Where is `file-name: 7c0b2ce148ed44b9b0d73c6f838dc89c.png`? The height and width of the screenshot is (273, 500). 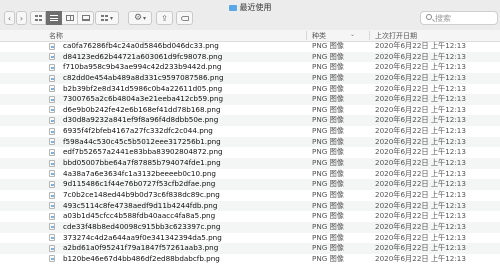 file-name: 7c0b2ce148ed44b9b0d73c6f838dc89c.png is located at coordinates (141, 194).